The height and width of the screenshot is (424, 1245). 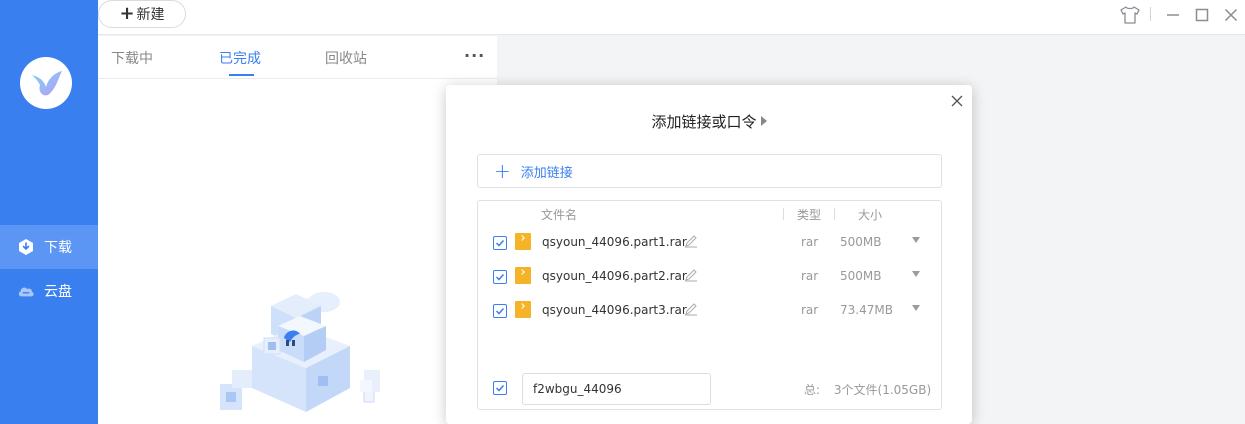 What do you see at coordinates (346, 58) in the screenshot?
I see `tab-recycle-bin: 回收站` at bounding box center [346, 58].